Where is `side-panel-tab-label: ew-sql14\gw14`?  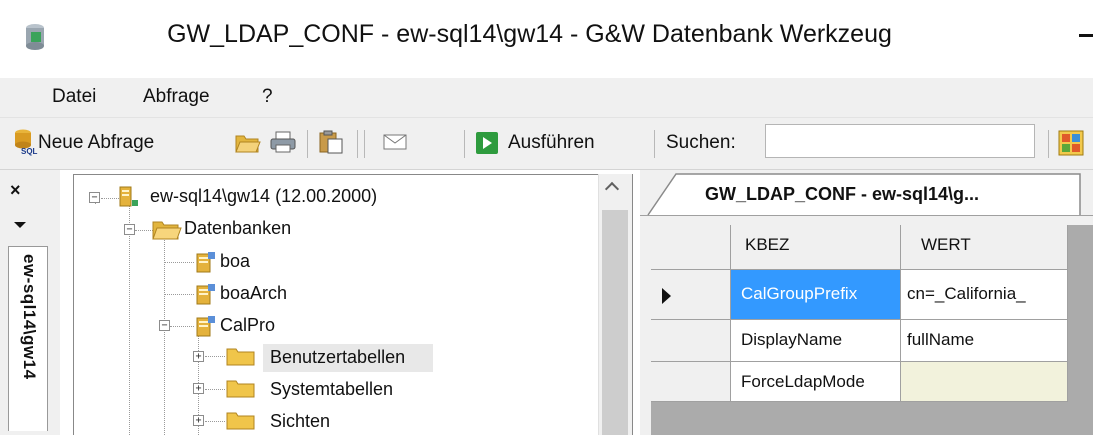 side-panel-tab-label: ew-sql14\gw14 is located at coordinates (29, 317).